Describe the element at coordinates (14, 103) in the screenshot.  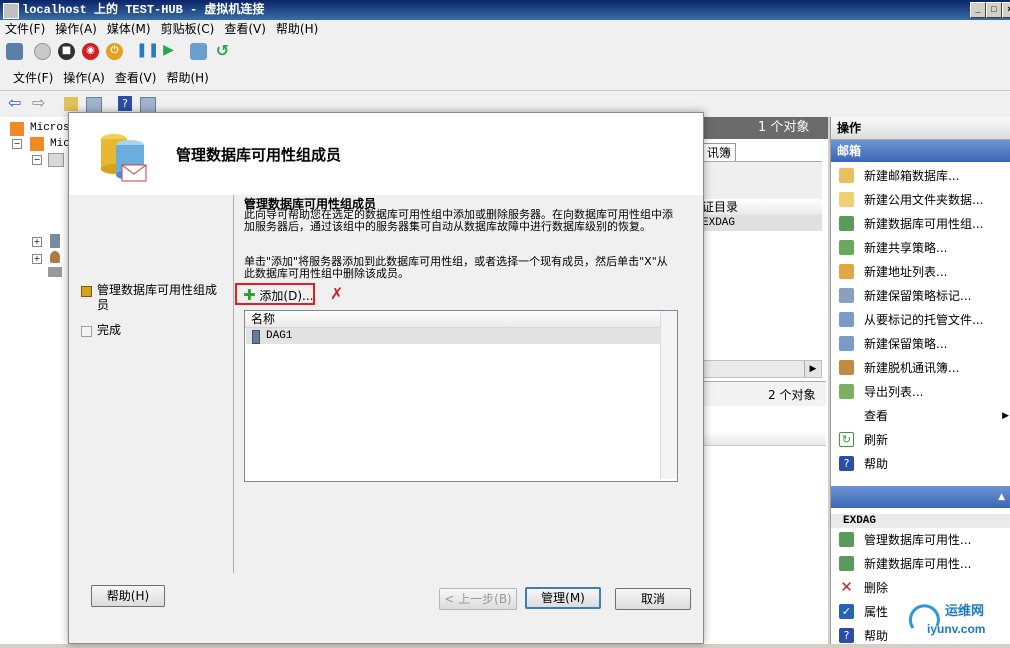
I see `back-arrow-icon: ⇦` at that location.